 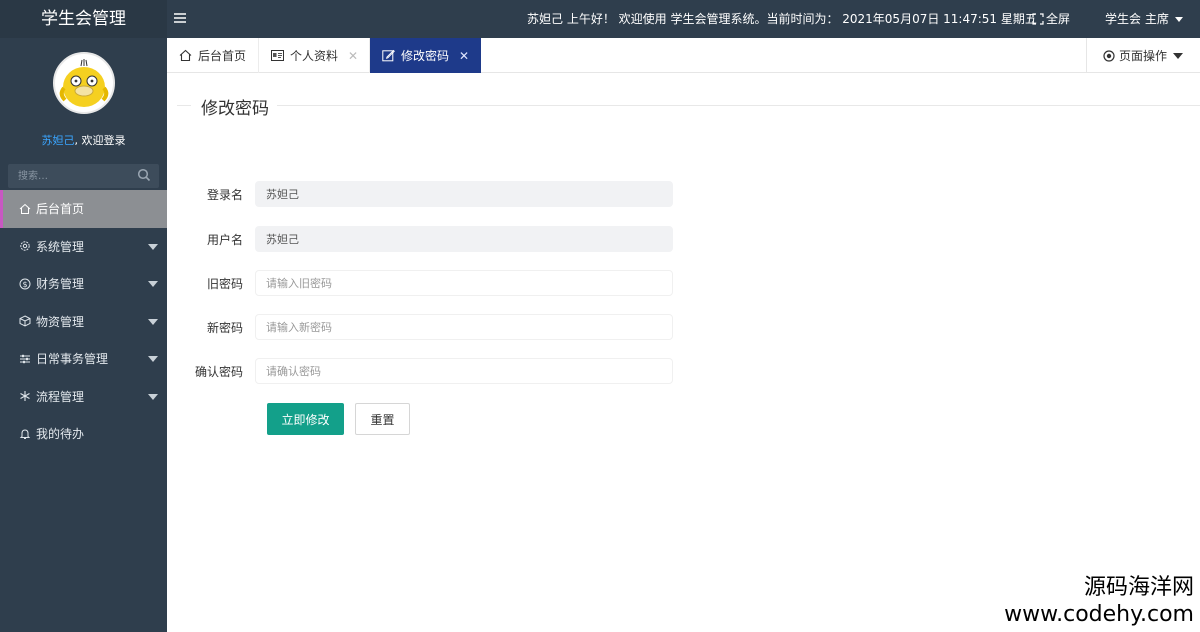 What do you see at coordinates (60, 209) in the screenshot?
I see `sidebar-item-label: 后台首页` at bounding box center [60, 209].